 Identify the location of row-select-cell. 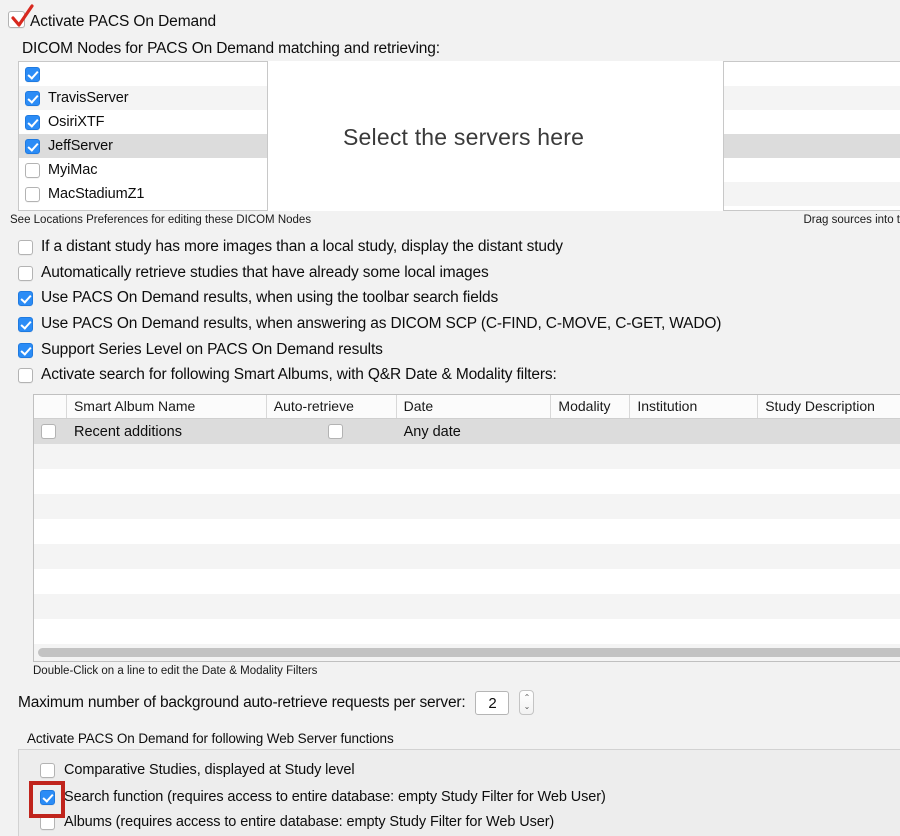
(50, 431).